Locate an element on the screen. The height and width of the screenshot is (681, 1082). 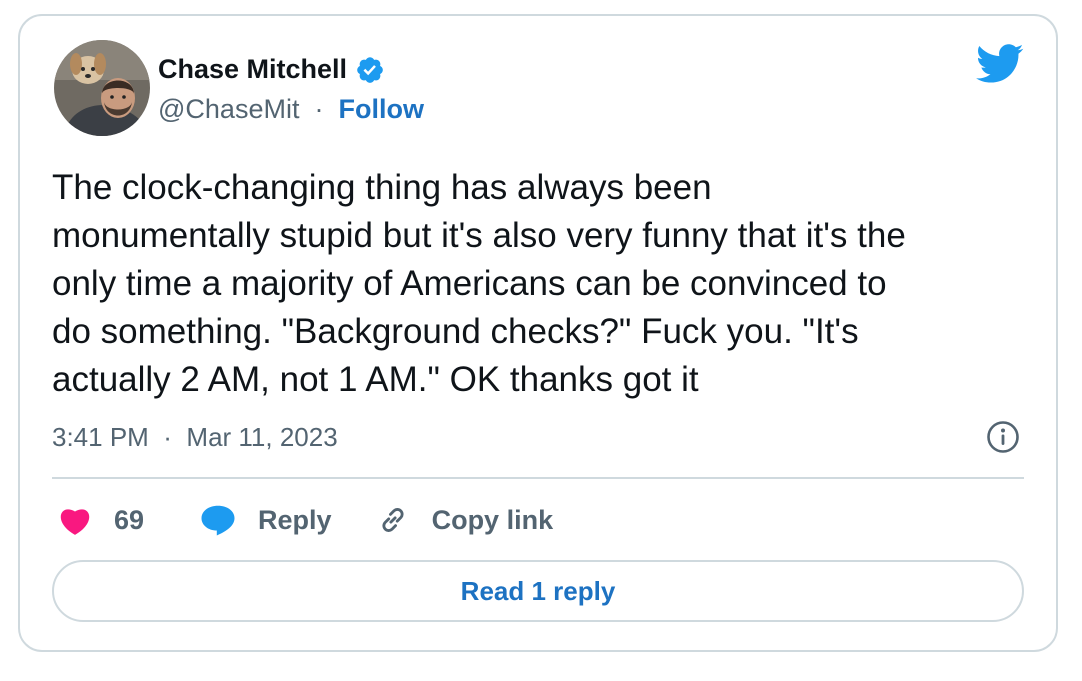
author-name: Chase Mitchell is located at coordinates (271, 69).